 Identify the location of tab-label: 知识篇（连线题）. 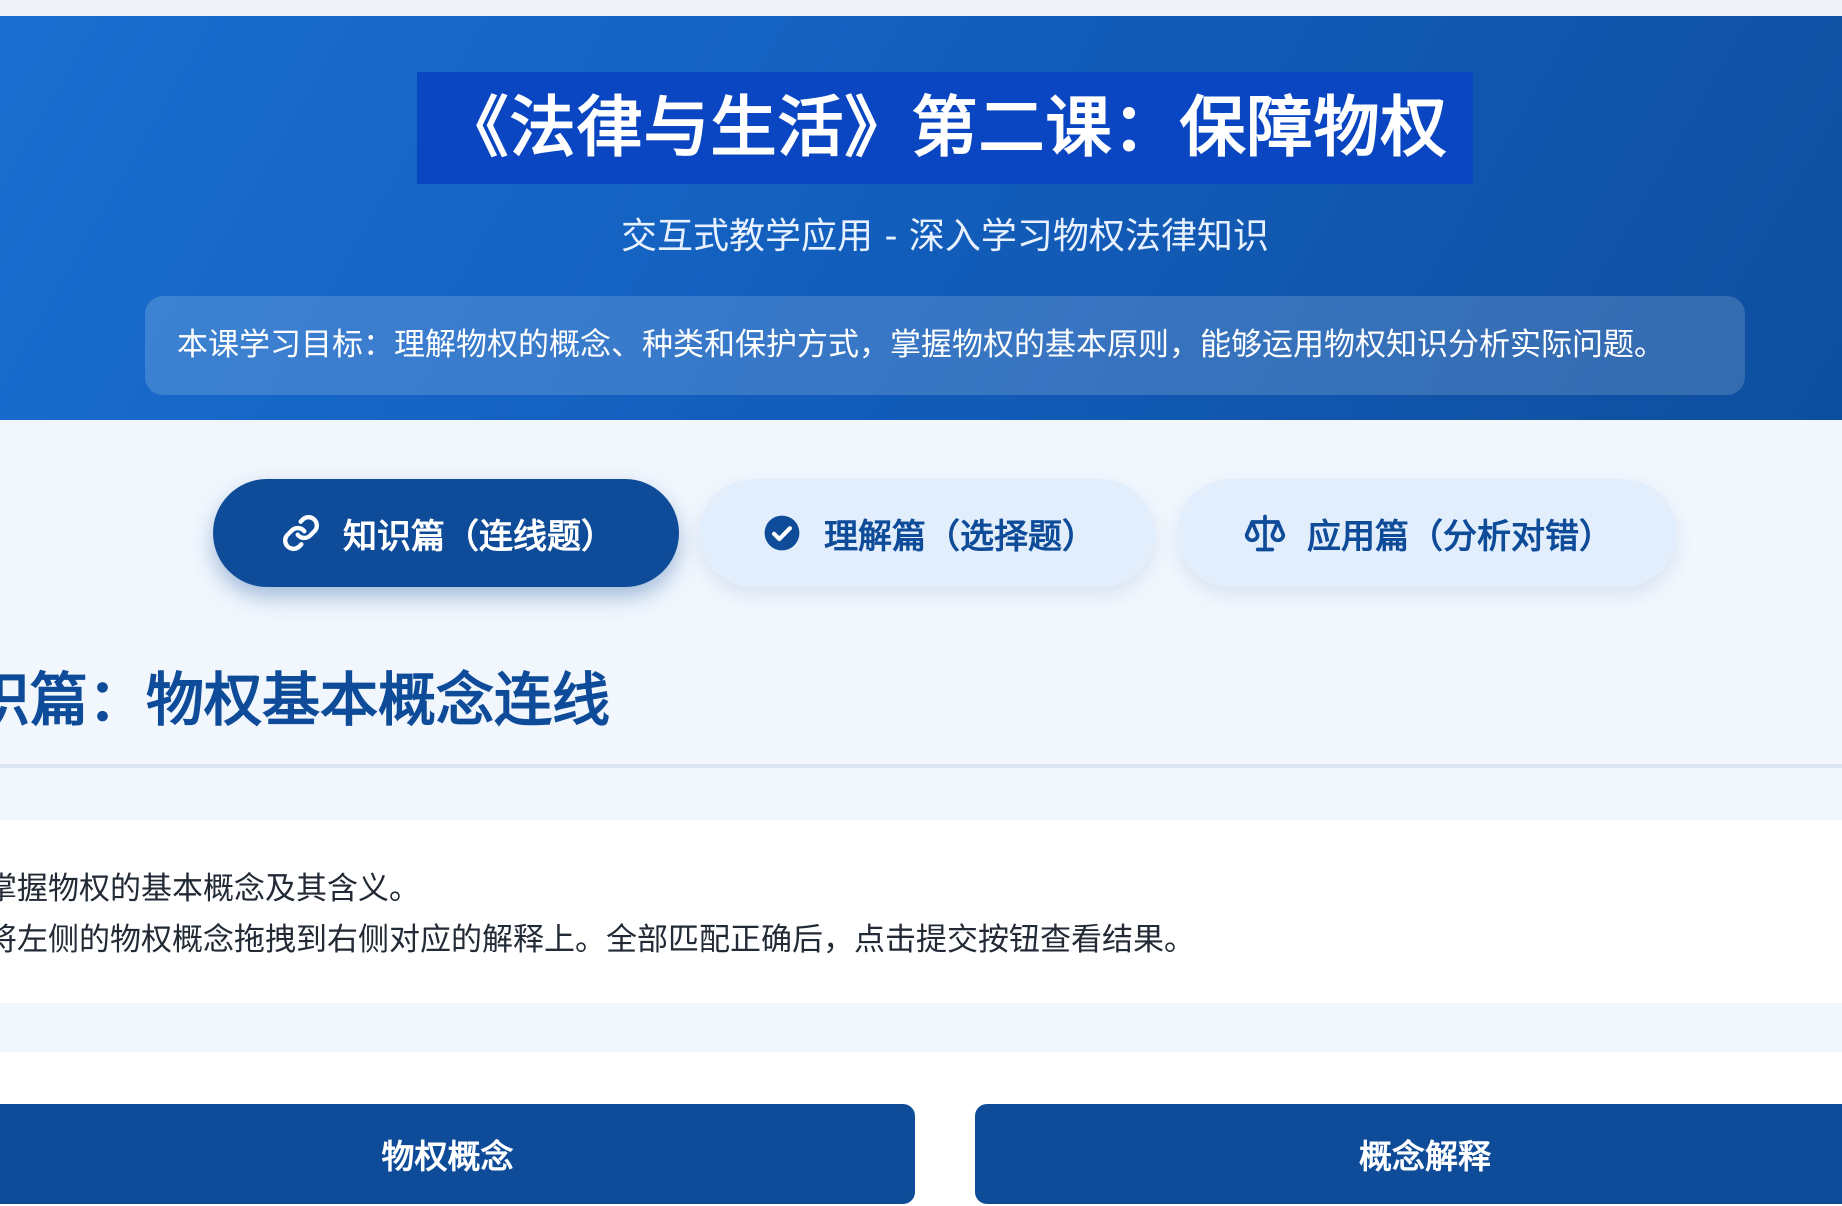
(479, 536).